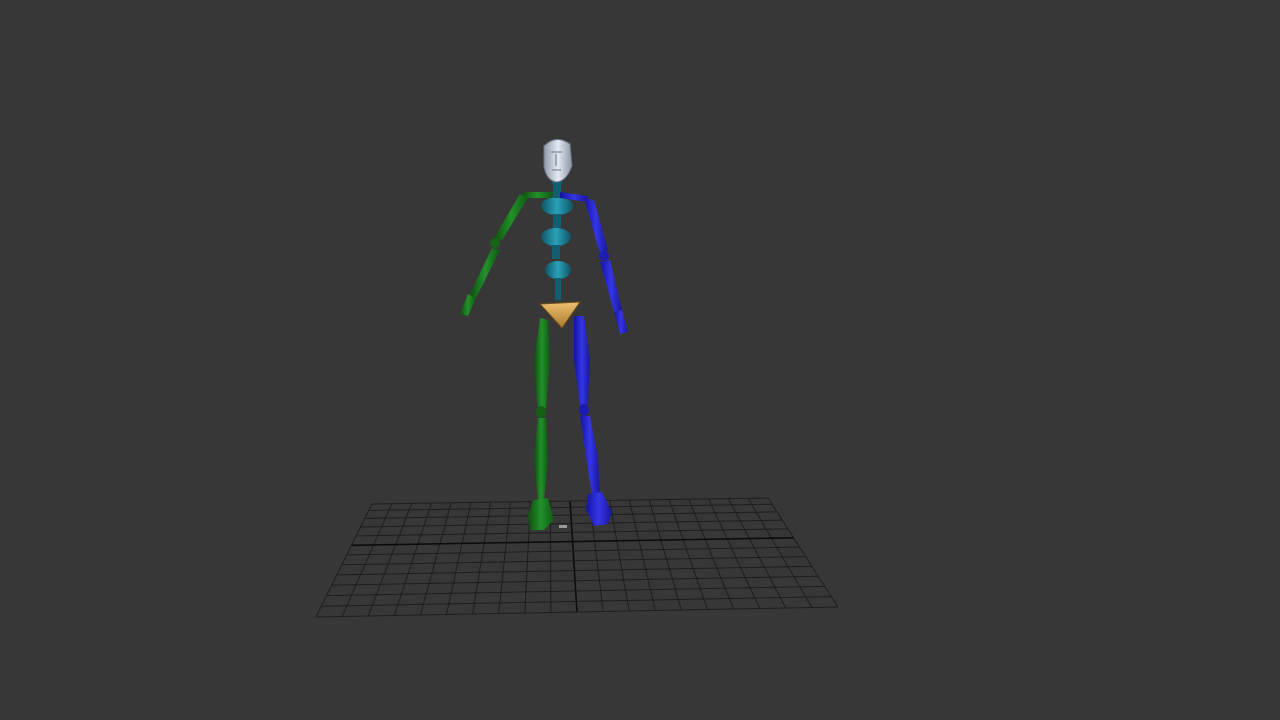 The width and height of the screenshot is (1280, 720). What do you see at coordinates (606, 266) in the screenshot?
I see `right-arm` at bounding box center [606, 266].